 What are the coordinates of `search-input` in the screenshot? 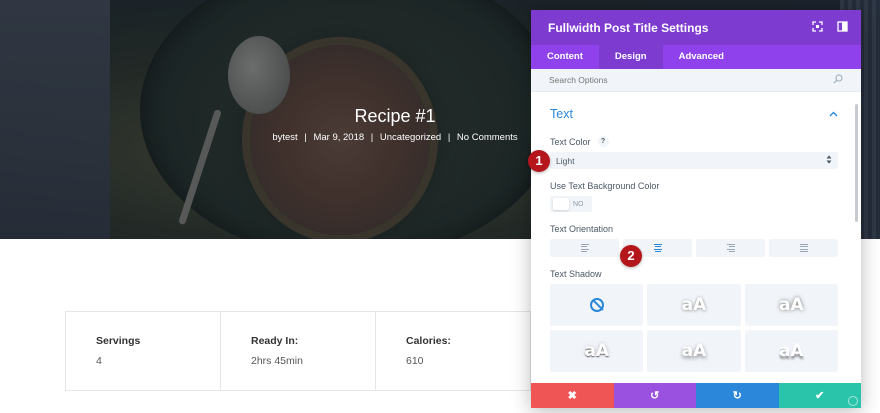 It's located at (669, 80).